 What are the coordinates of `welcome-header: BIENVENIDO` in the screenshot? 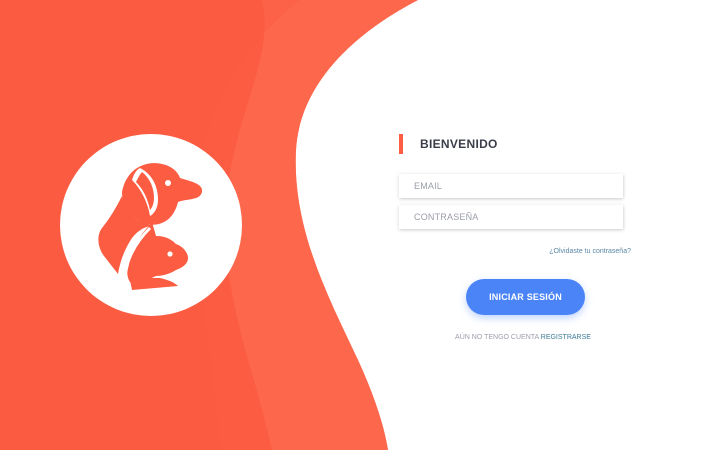 It's located at (515, 144).